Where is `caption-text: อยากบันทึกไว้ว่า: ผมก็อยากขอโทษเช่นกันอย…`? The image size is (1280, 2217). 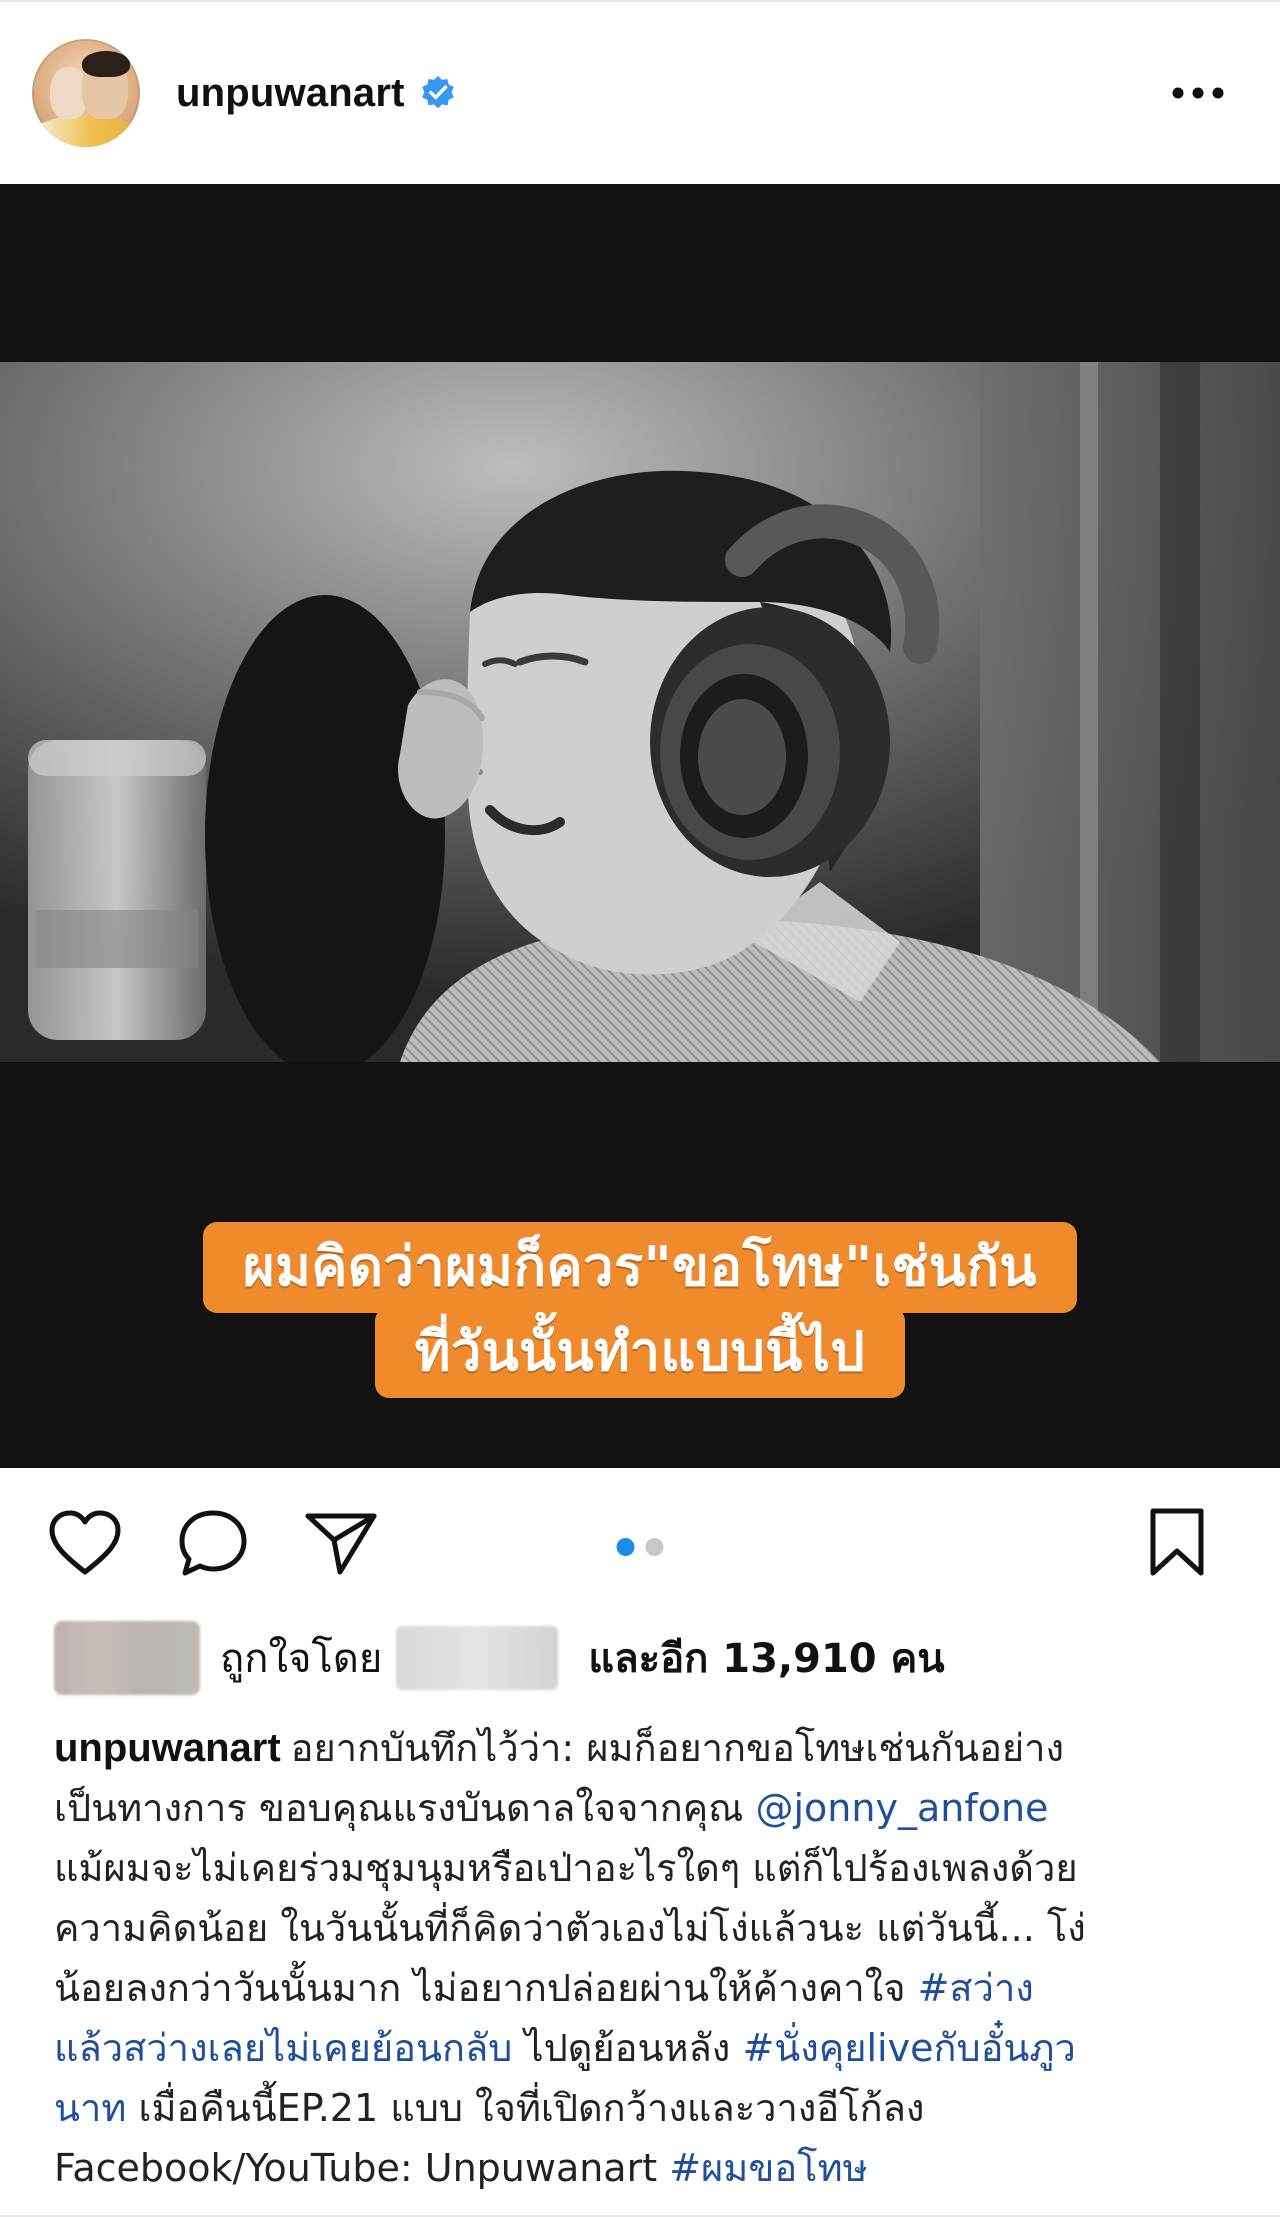 caption-text: อยากบันทึกไว้ว่า: ผมก็อยากขอโทษเช่นกันอย… is located at coordinates (677, 1748).